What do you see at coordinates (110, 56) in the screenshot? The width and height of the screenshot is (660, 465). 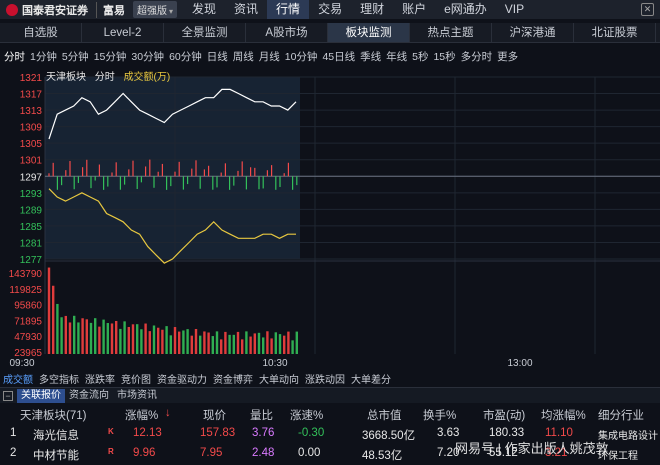 I see `period-option: 15分钟` at bounding box center [110, 56].